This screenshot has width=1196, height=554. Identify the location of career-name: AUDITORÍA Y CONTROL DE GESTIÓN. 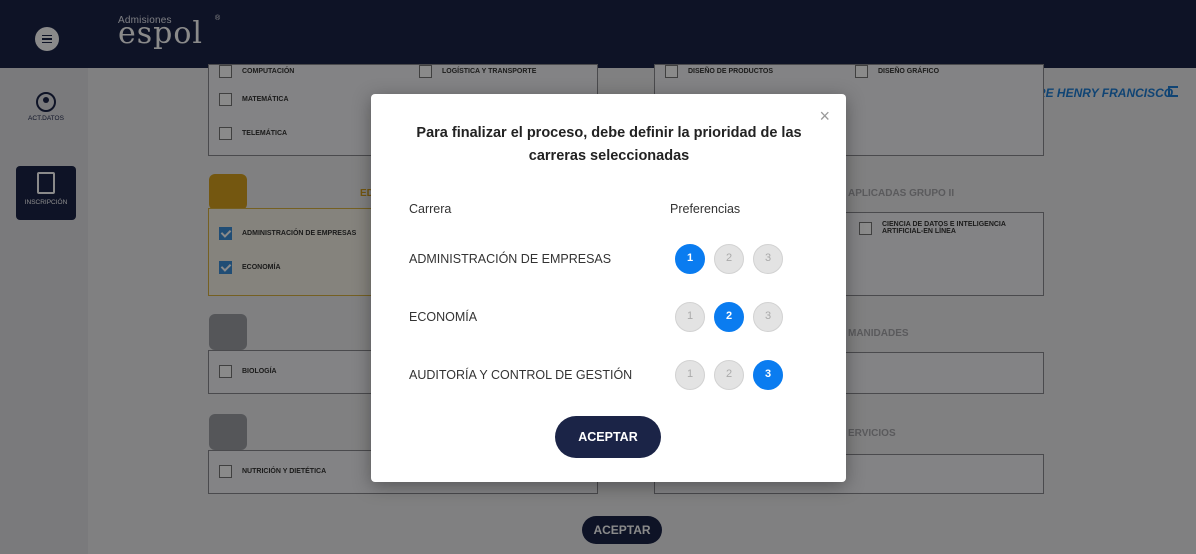
(521, 375).